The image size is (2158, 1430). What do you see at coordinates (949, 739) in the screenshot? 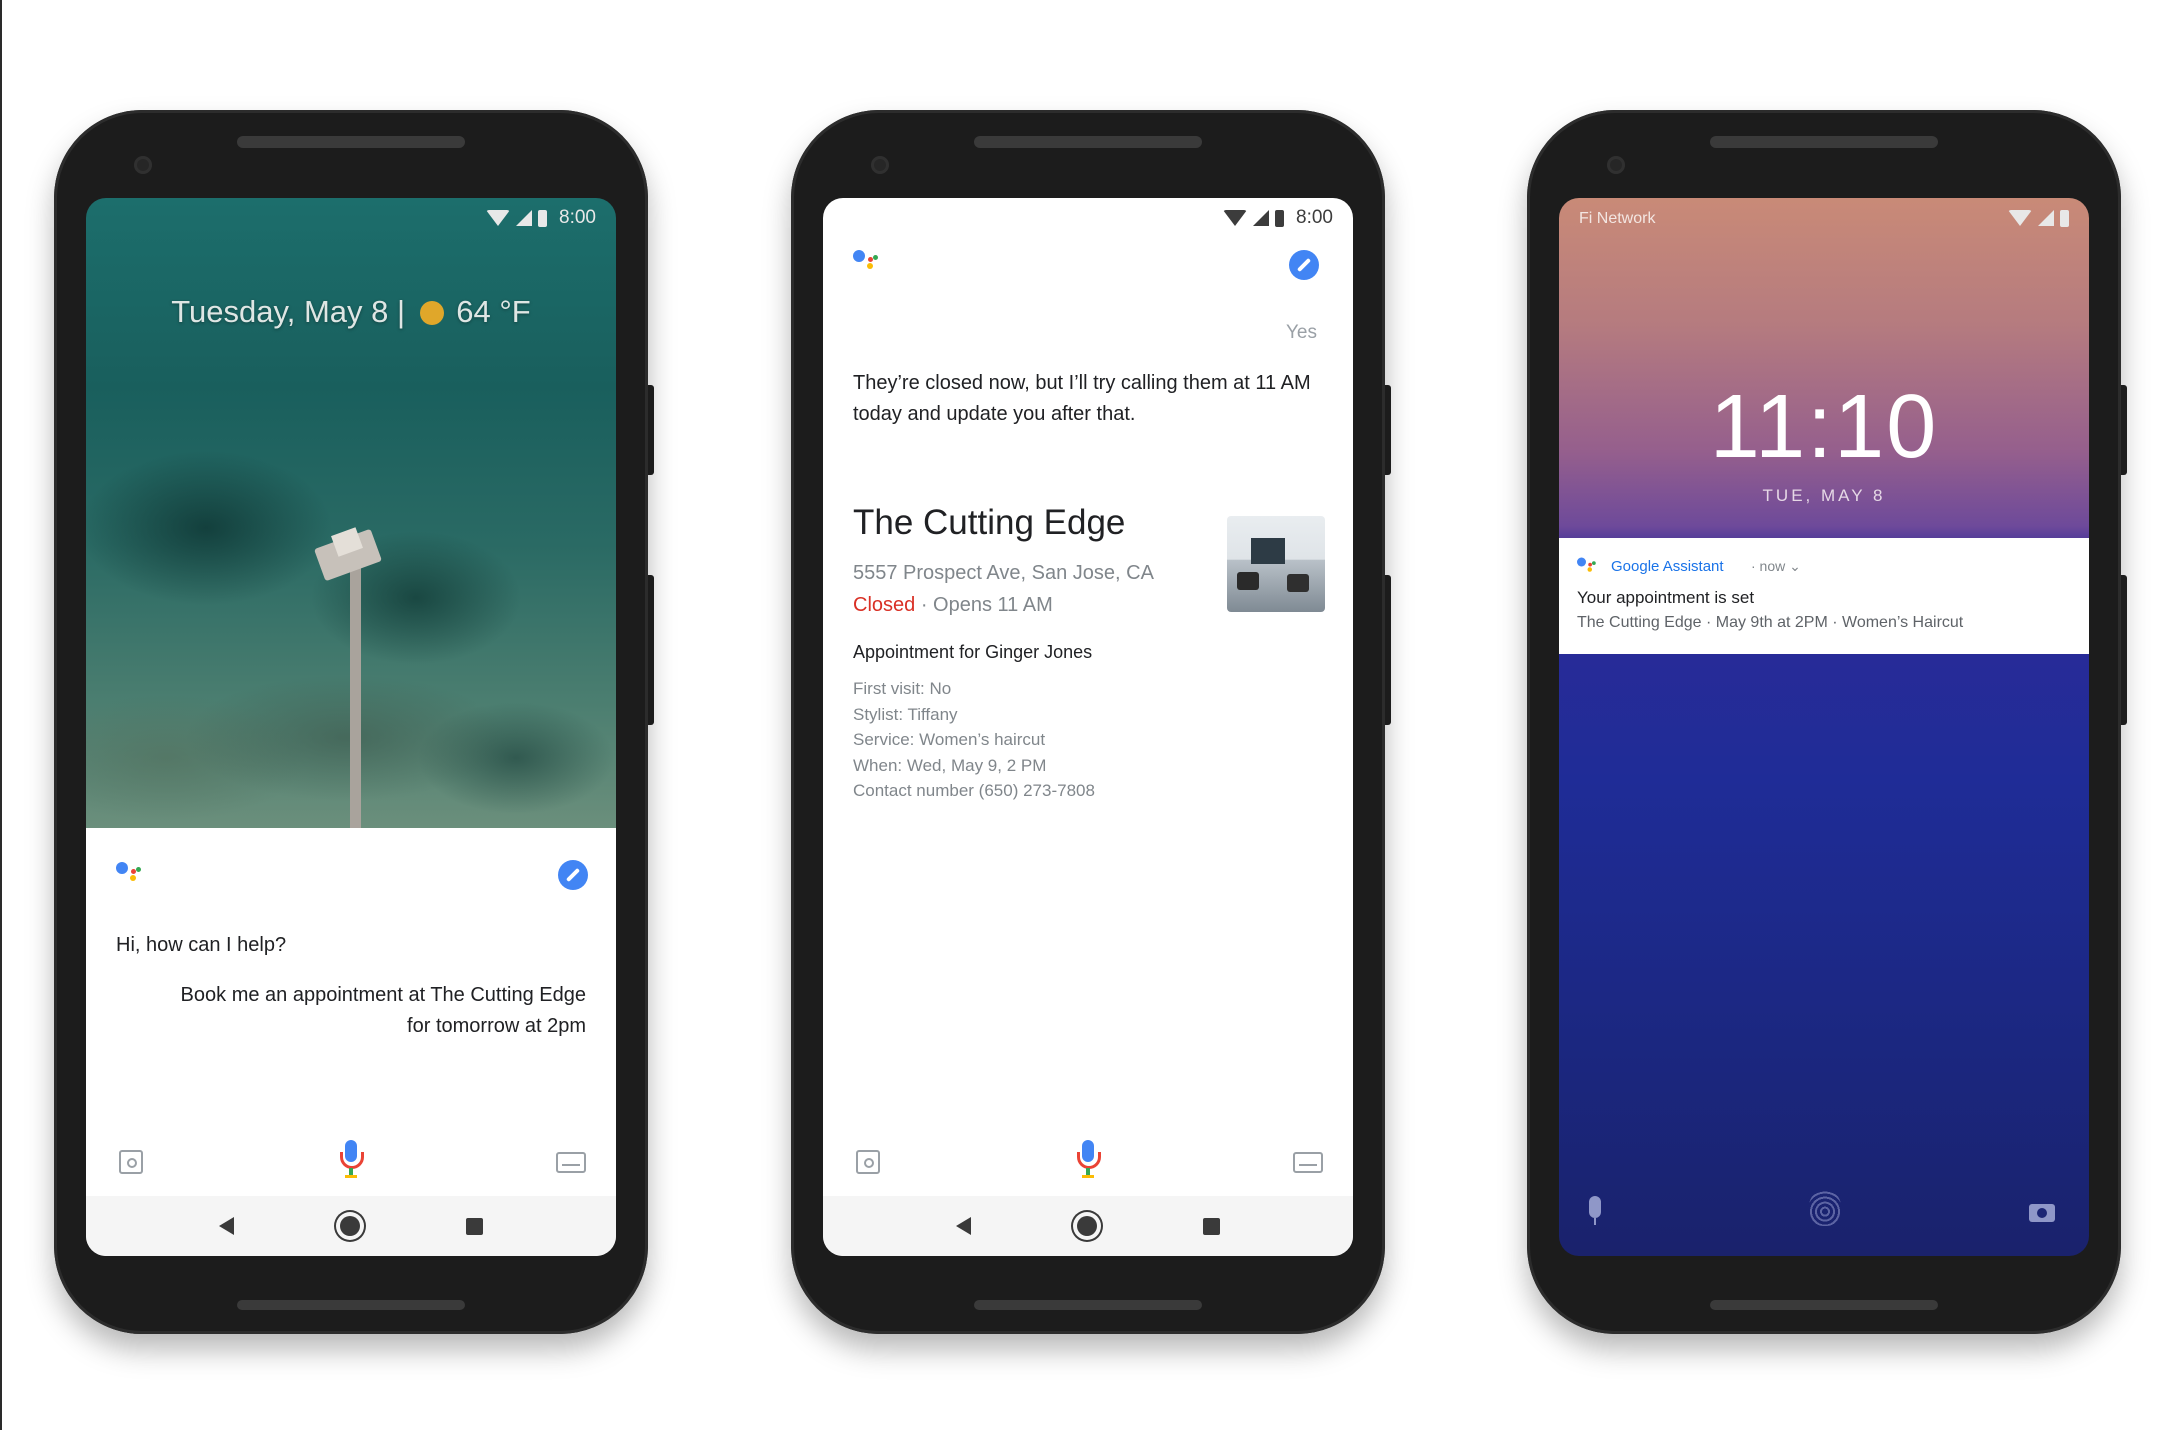
I see `appointment-detail: Service: Women’s haircut` at bounding box center [949, 739].